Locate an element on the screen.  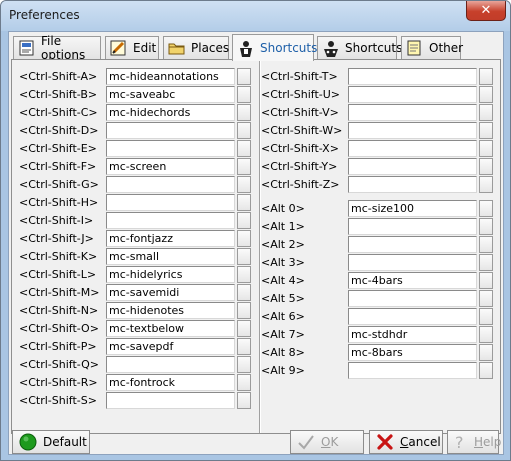
shortcut-key-label: <Ctrl-Shift-D> is located at coordinates (59, 130).